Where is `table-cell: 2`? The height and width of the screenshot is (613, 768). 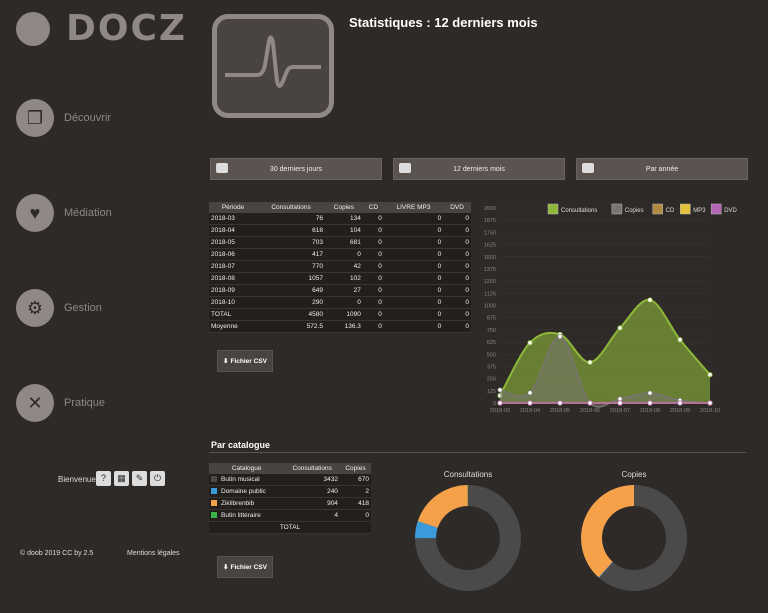
table-cell: 2 is located at coordinates (355, 491).